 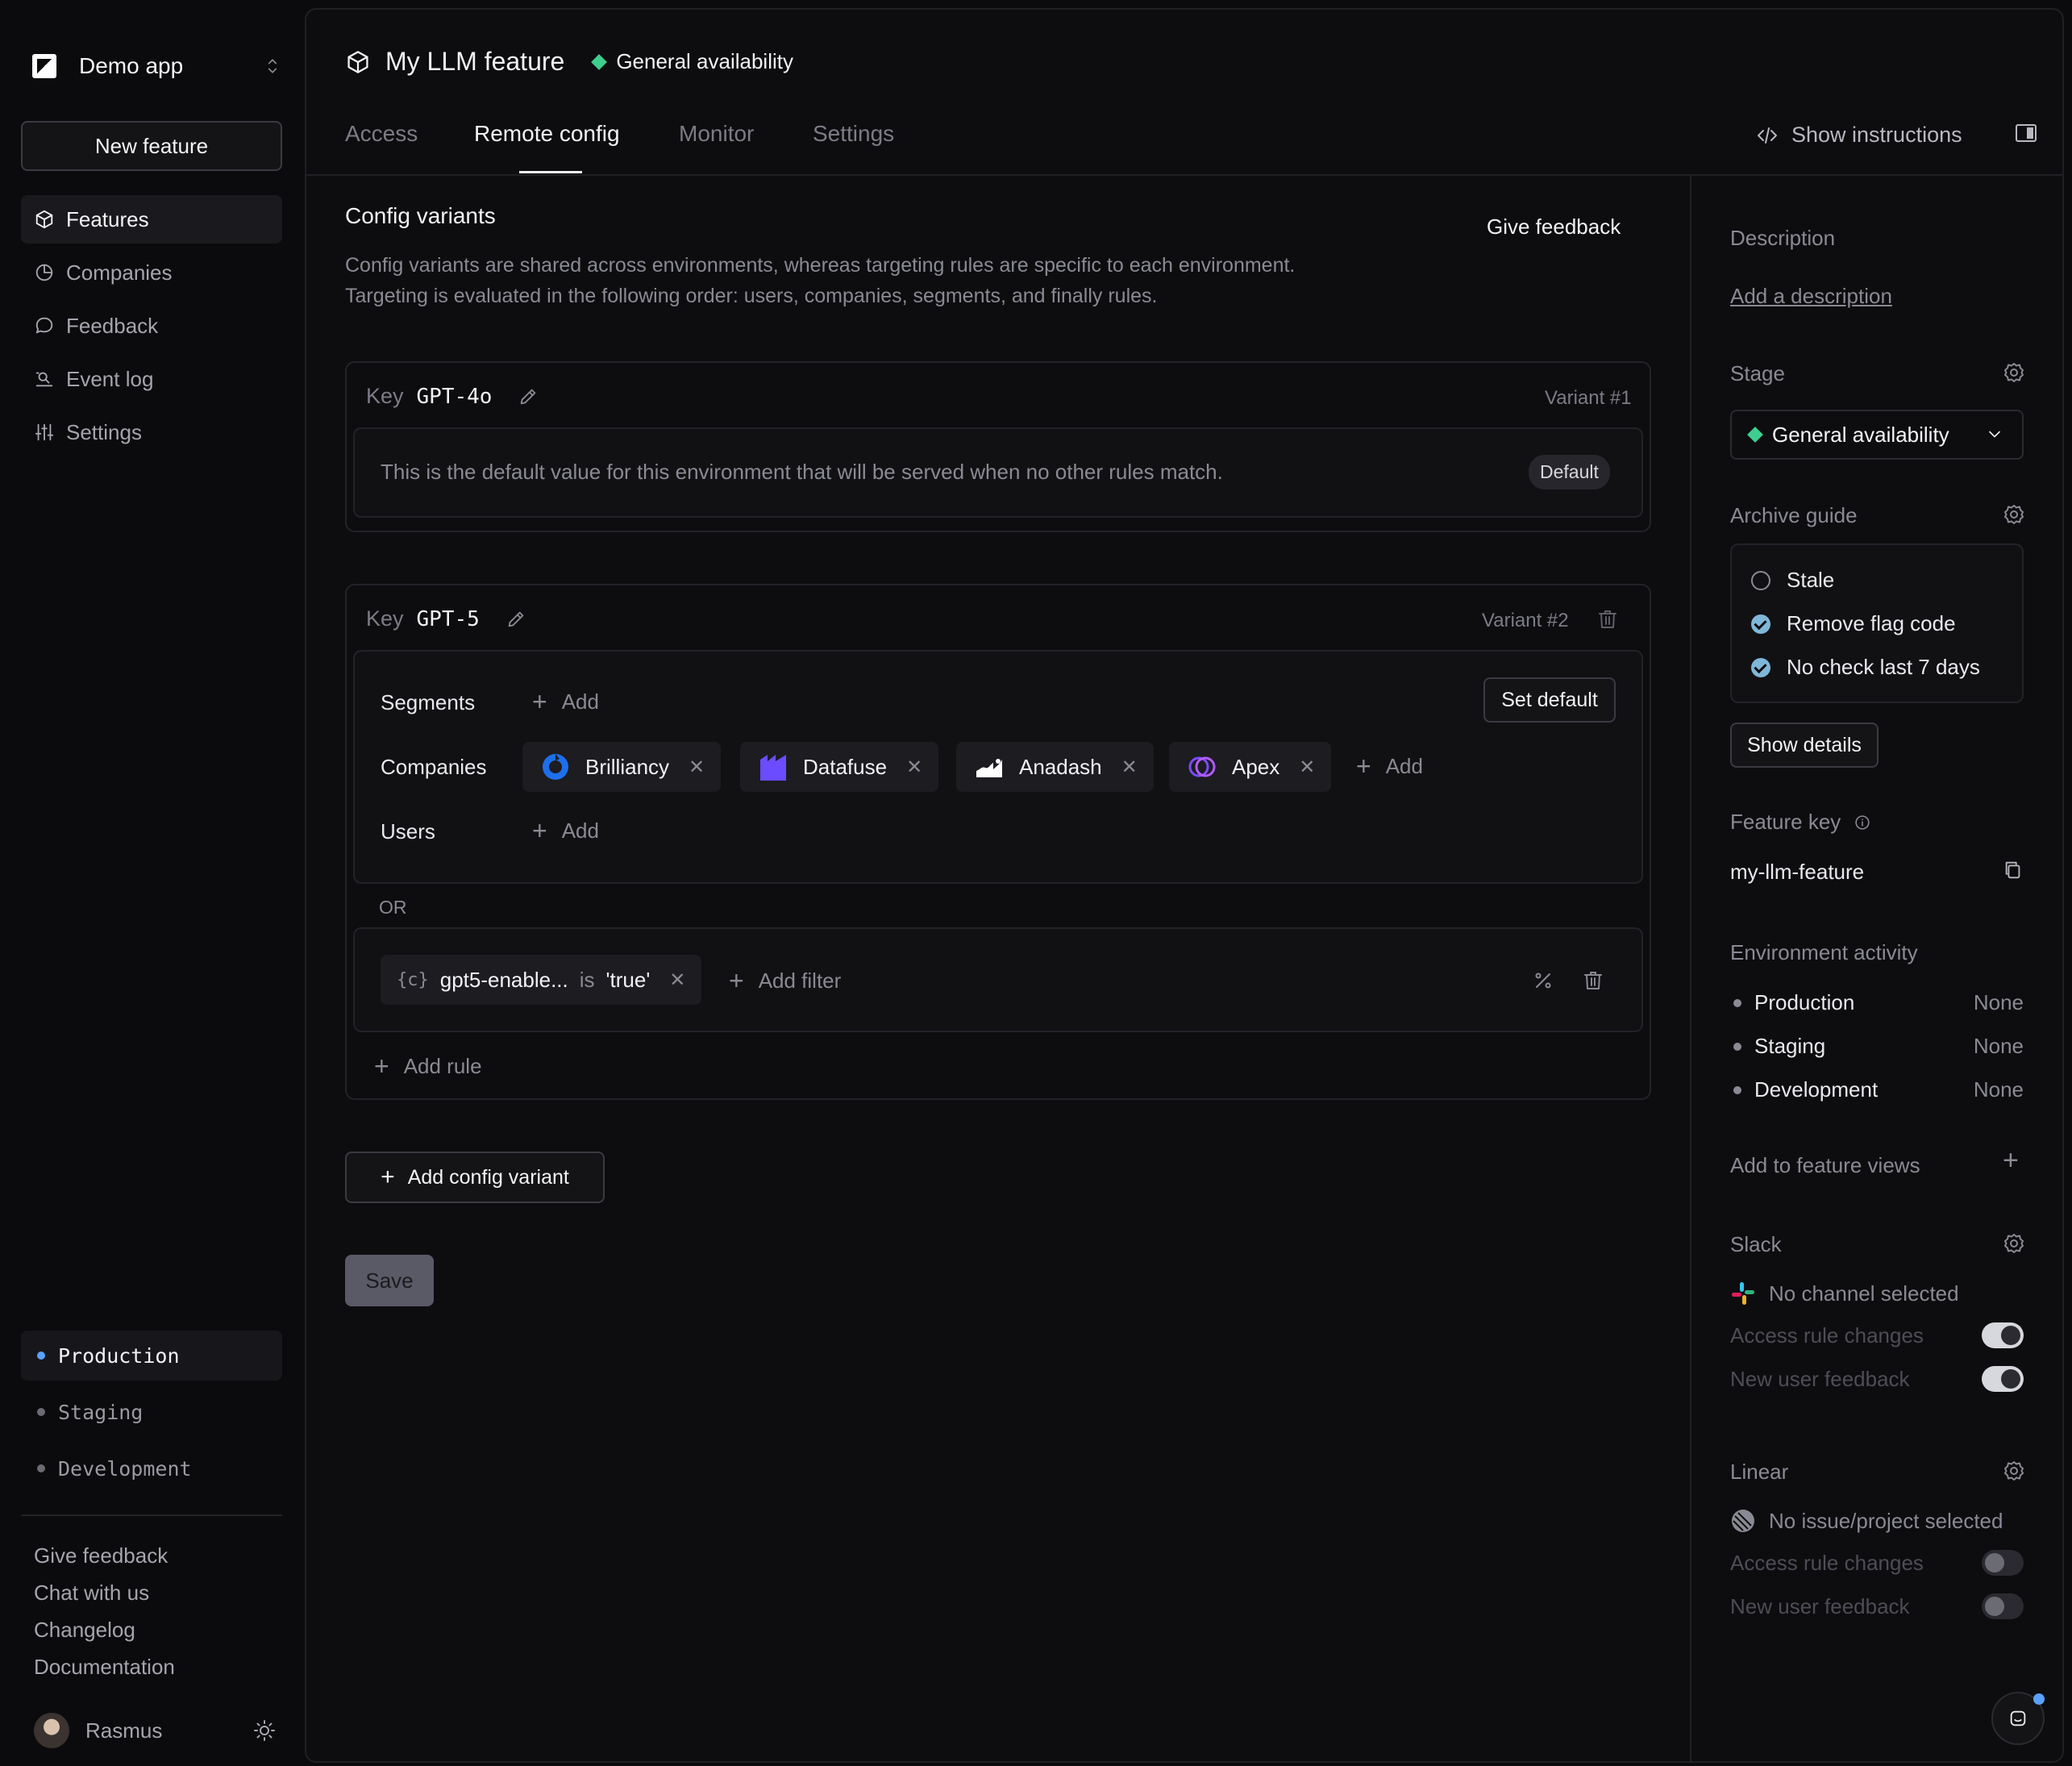 What do you see at coordinates (151, 146) in the screenshot?
I see `new-feature-button: New feature` at bounding box center [151, 146].